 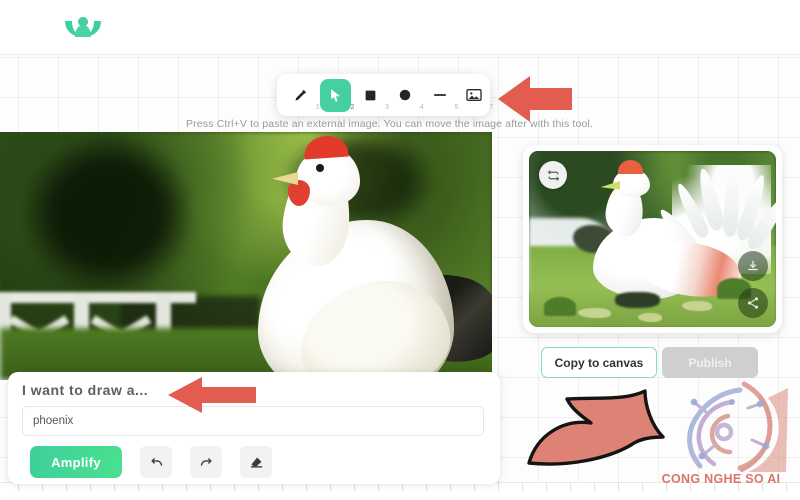 What do you see at coordinates (491, 107) in the screenshot?
I see `tool-shortcut: 7` at bounding box center [491, 107].